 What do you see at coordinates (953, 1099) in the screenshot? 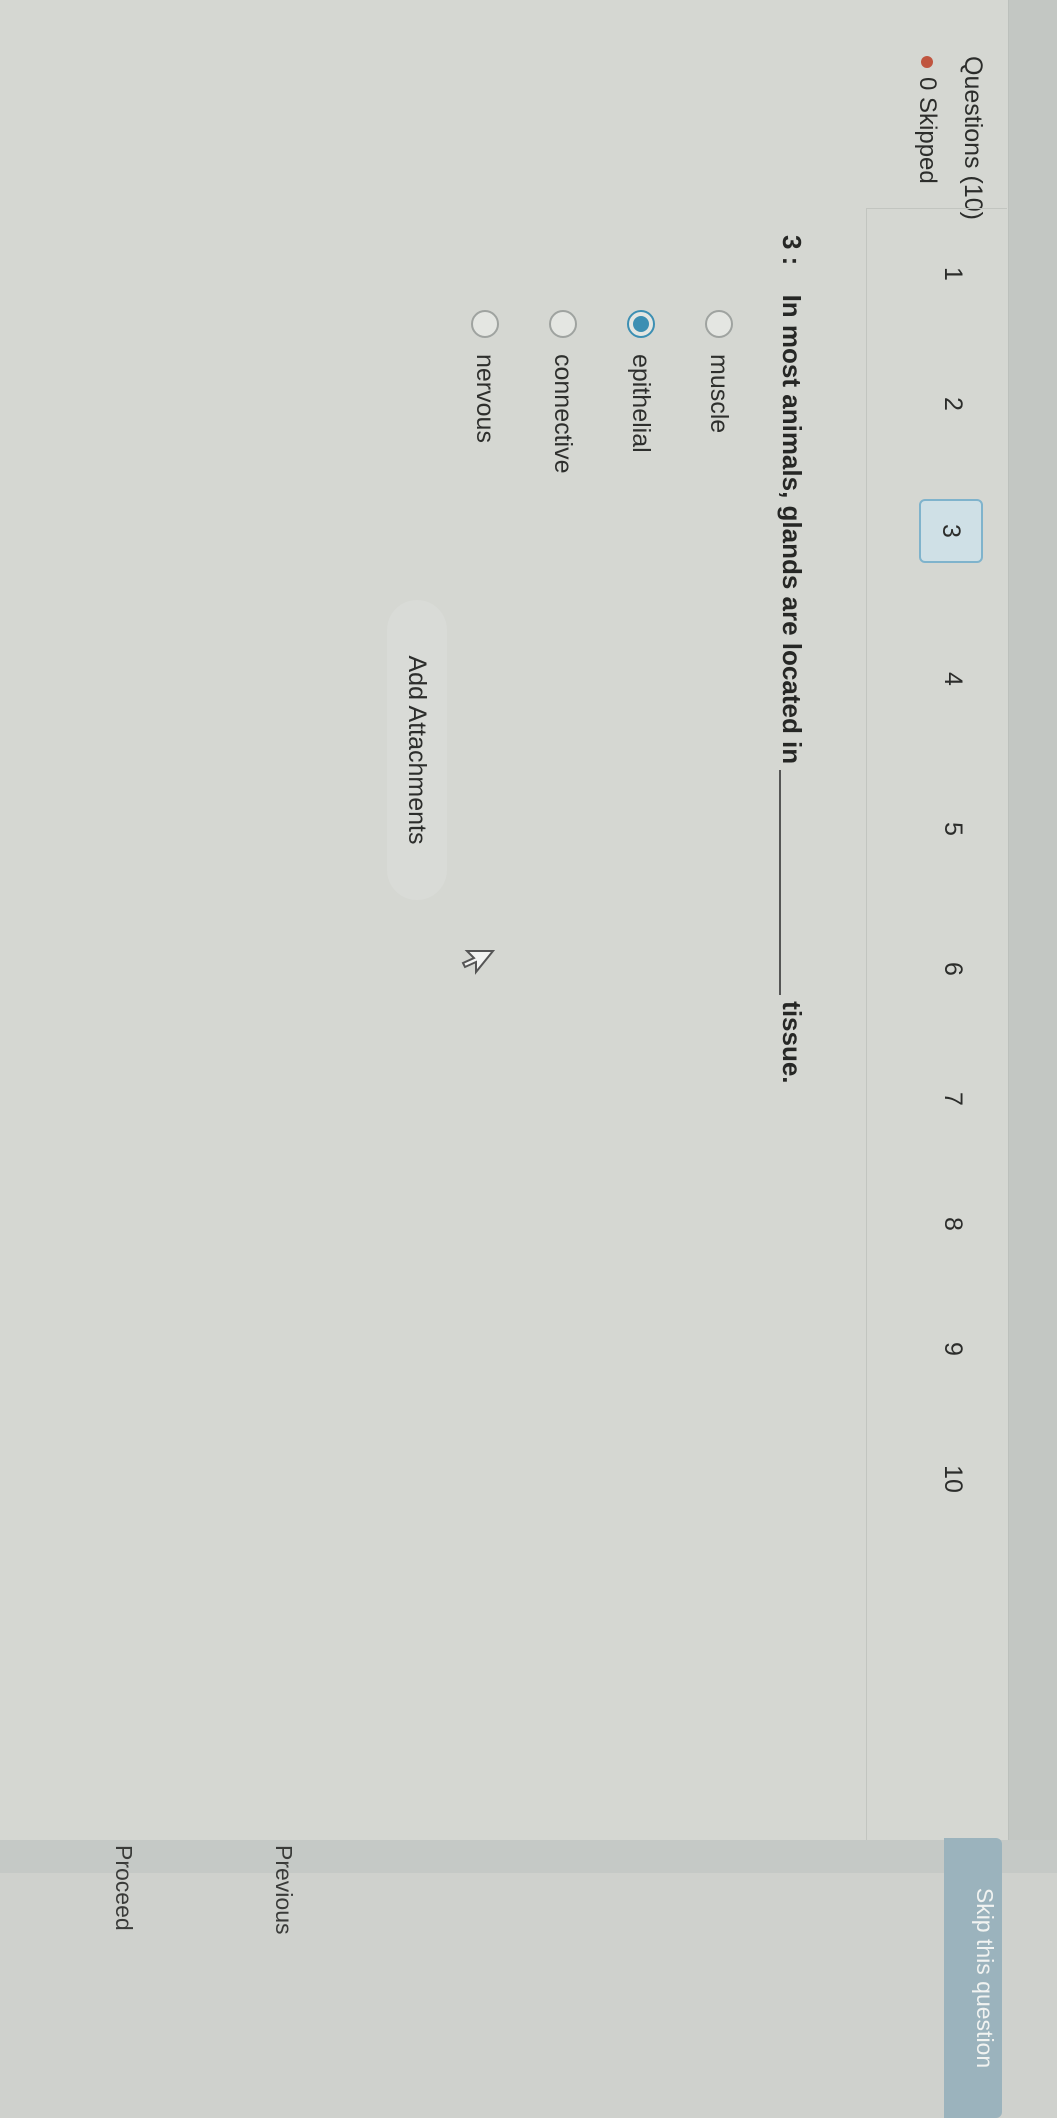
I see `question-nav-7: 7` at bounding box center [953, 1099].